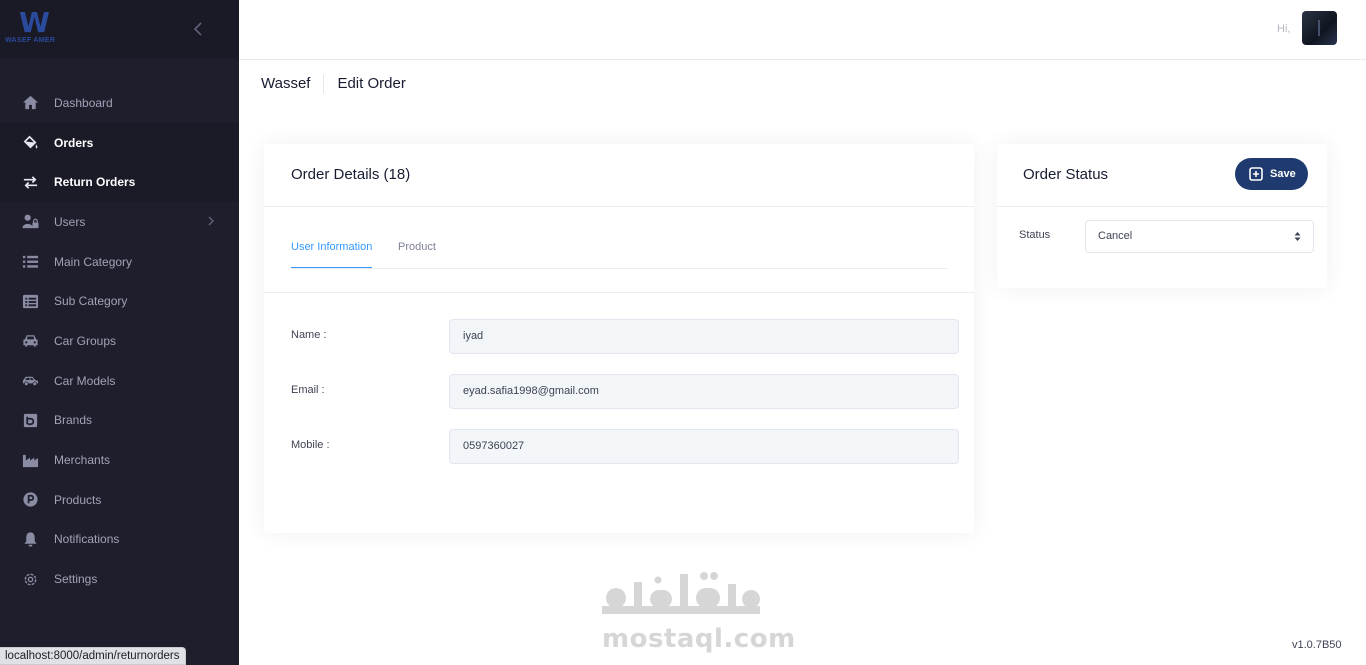 This screenshot has height=665, width=1366. Describe the element at coordinates (1283, 174) in the screenshot. I see `save-button-label: Save` at that location.